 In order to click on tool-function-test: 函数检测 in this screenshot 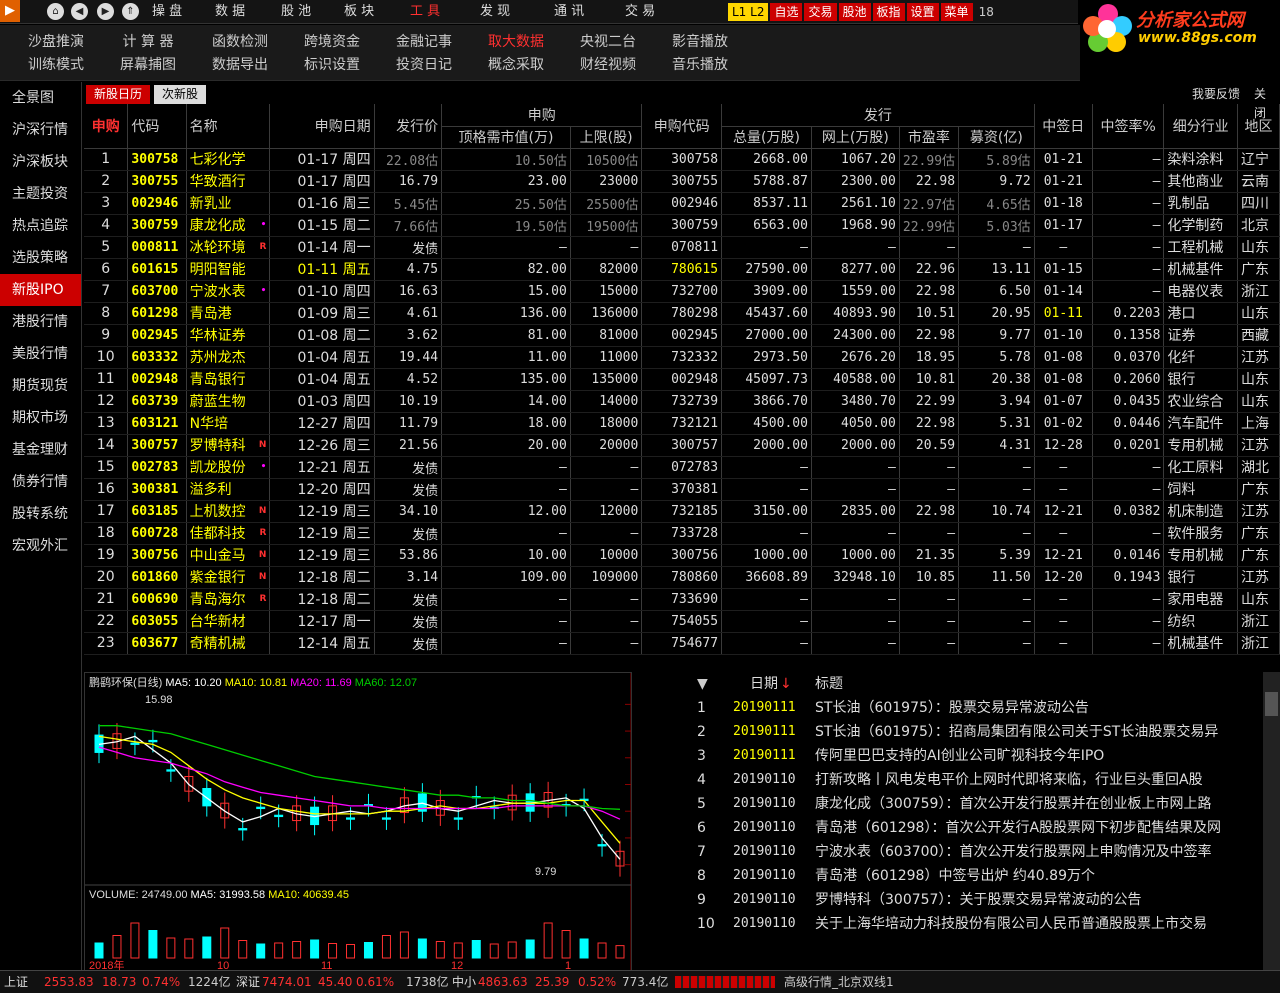, I will do `click(240, 42)`.